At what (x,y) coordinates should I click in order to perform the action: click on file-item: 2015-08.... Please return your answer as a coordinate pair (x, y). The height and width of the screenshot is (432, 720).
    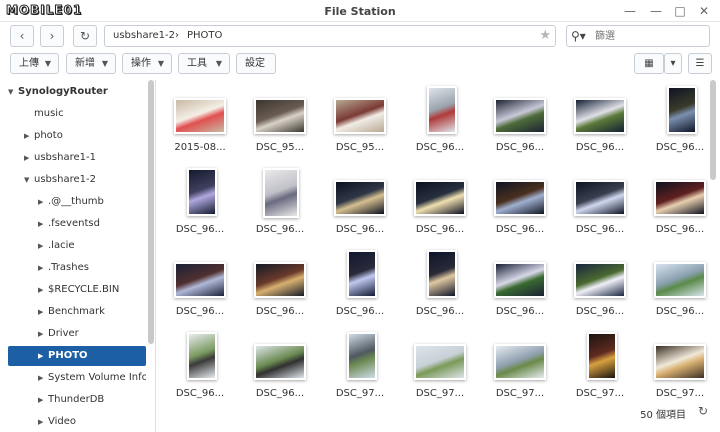
    Looking at the image, I should click on (200, 124).